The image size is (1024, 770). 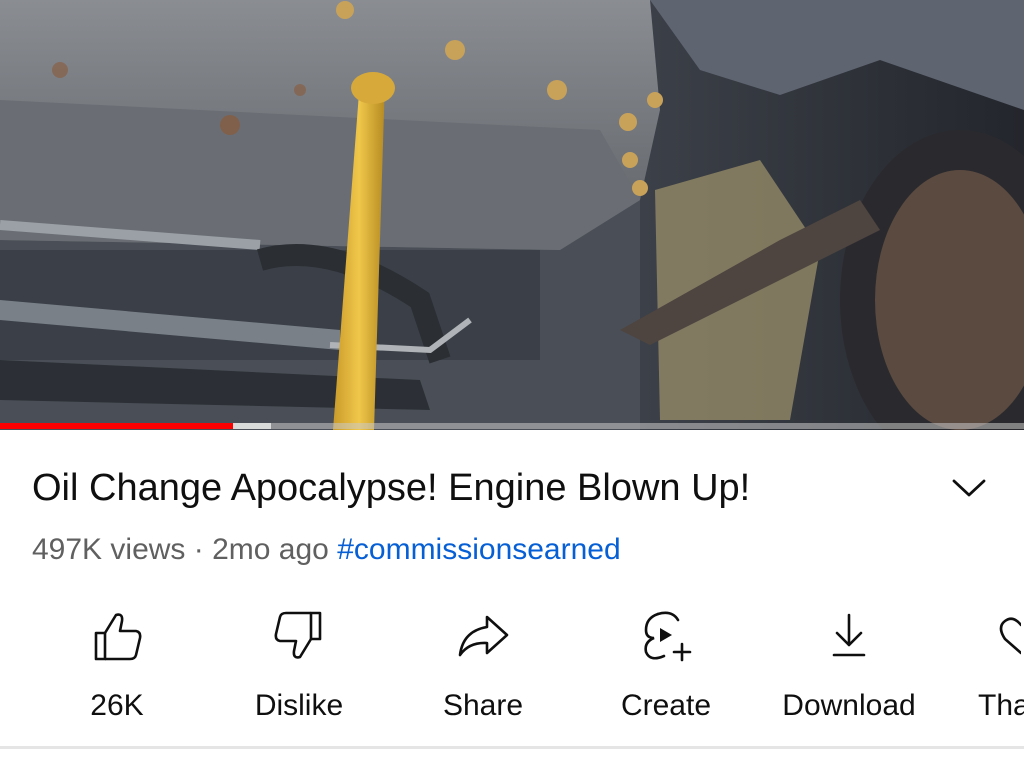 What do you see at coordinates (849, 670) in the screenshot?
I see `download-button: Download` at bounding box center [849, 670].